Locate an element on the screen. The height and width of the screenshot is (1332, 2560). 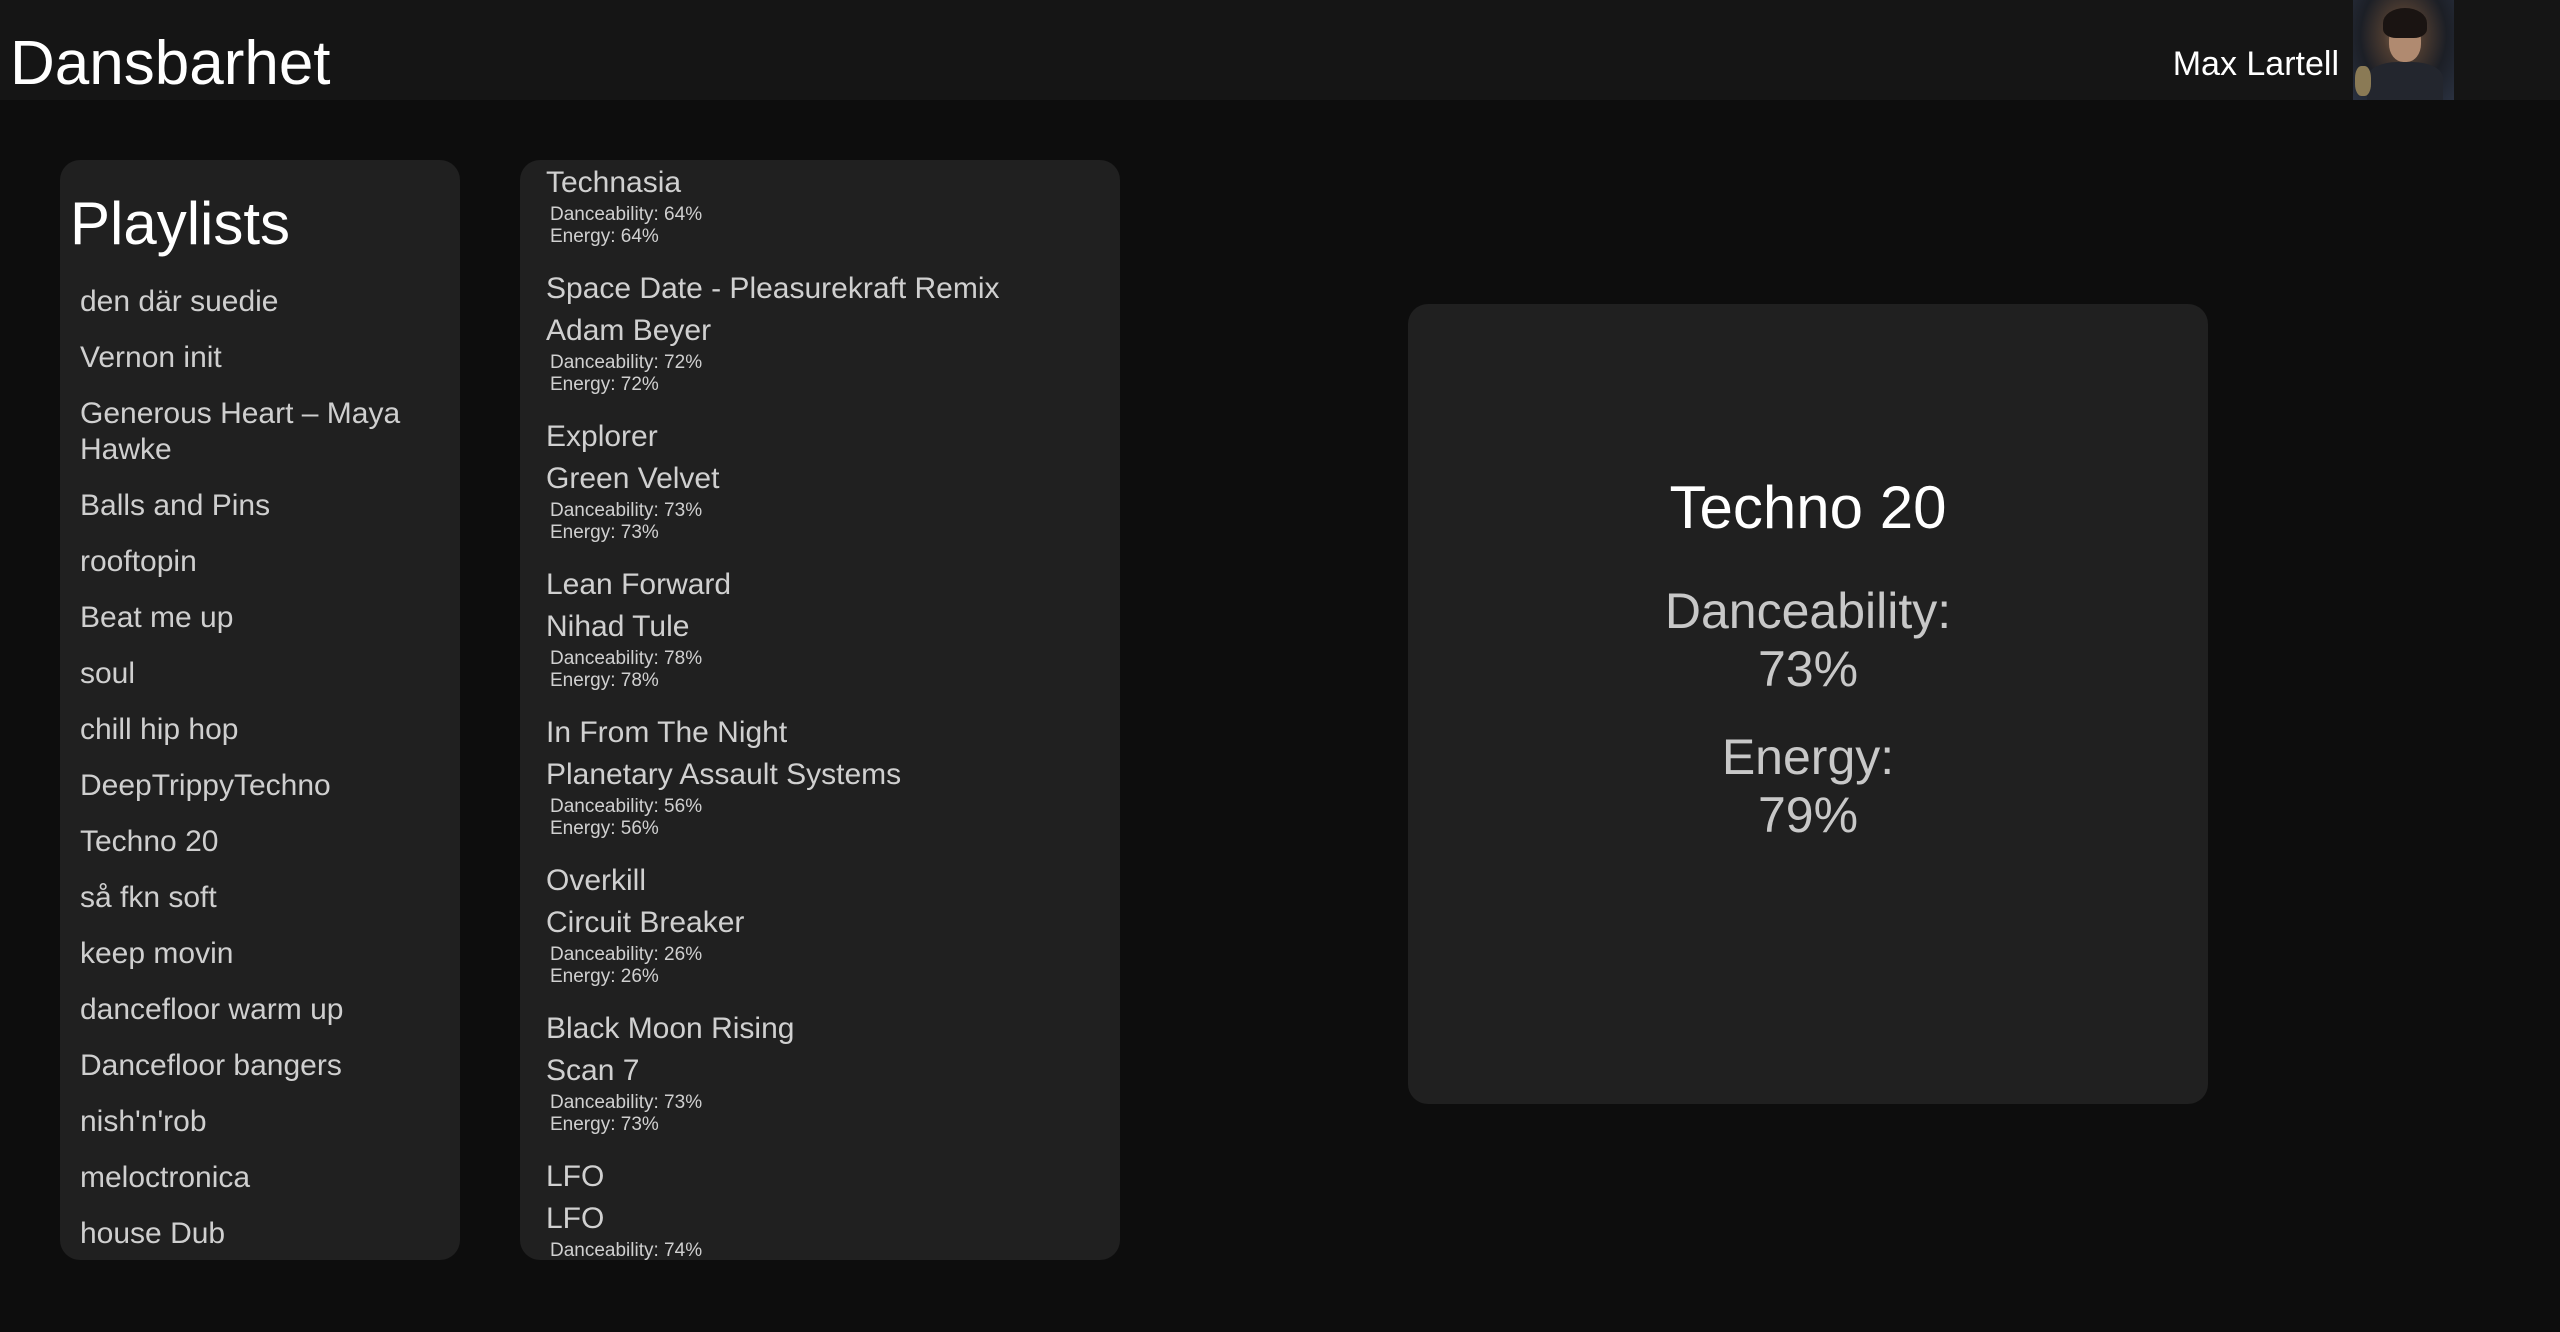
playlist-item: den där suedie is located at coordinates (265, 302).